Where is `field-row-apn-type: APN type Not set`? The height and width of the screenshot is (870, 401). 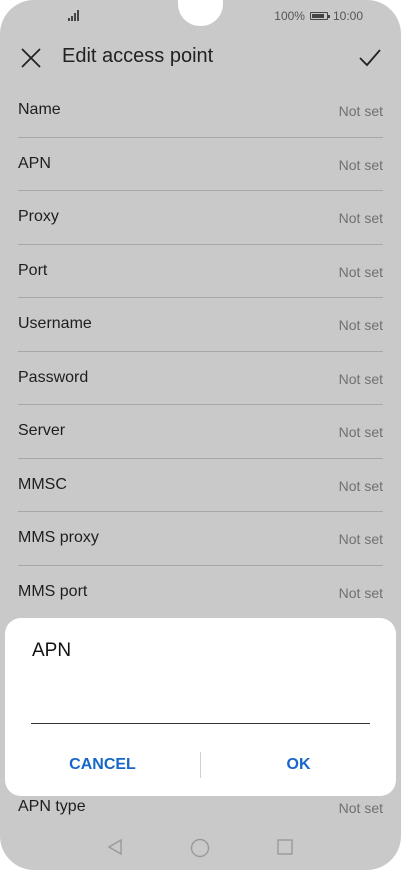
field-row-apn-type: APN type Not set is located at coordinates (200, 810).